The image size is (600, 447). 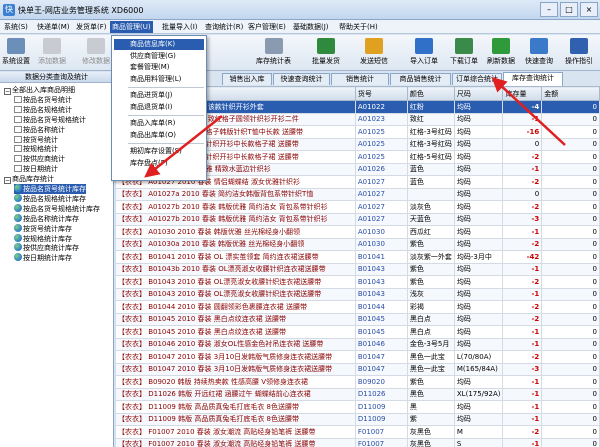 I want to click on menu-invoice: 发货单(F), so click(x=91, y=27).